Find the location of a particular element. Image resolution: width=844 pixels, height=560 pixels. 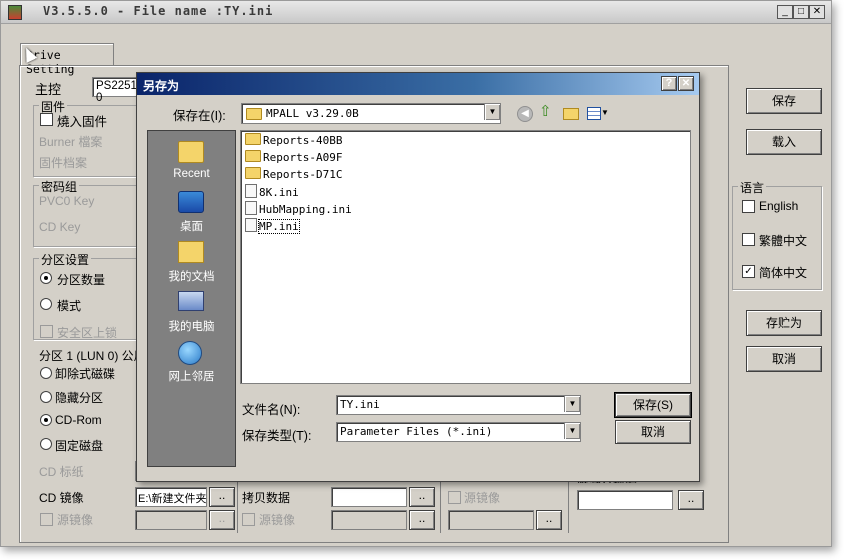

place-network: 网上邻居 is located at coordinates (191, 362).